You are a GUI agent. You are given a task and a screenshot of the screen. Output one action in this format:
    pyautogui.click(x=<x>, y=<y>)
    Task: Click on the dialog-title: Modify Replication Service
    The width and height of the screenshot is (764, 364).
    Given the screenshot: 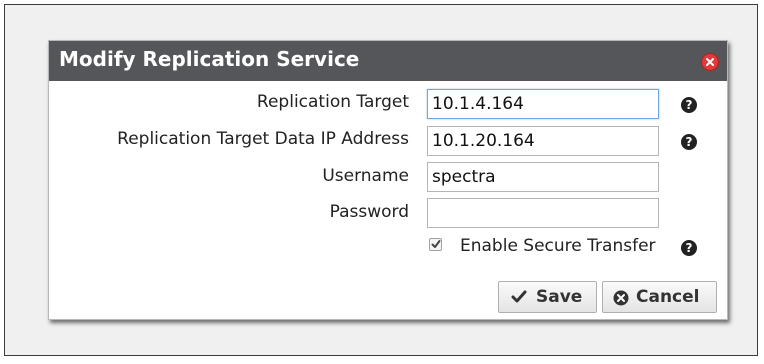 What is the action you would take?
    pyautogui.click(x=209, y=59)
    